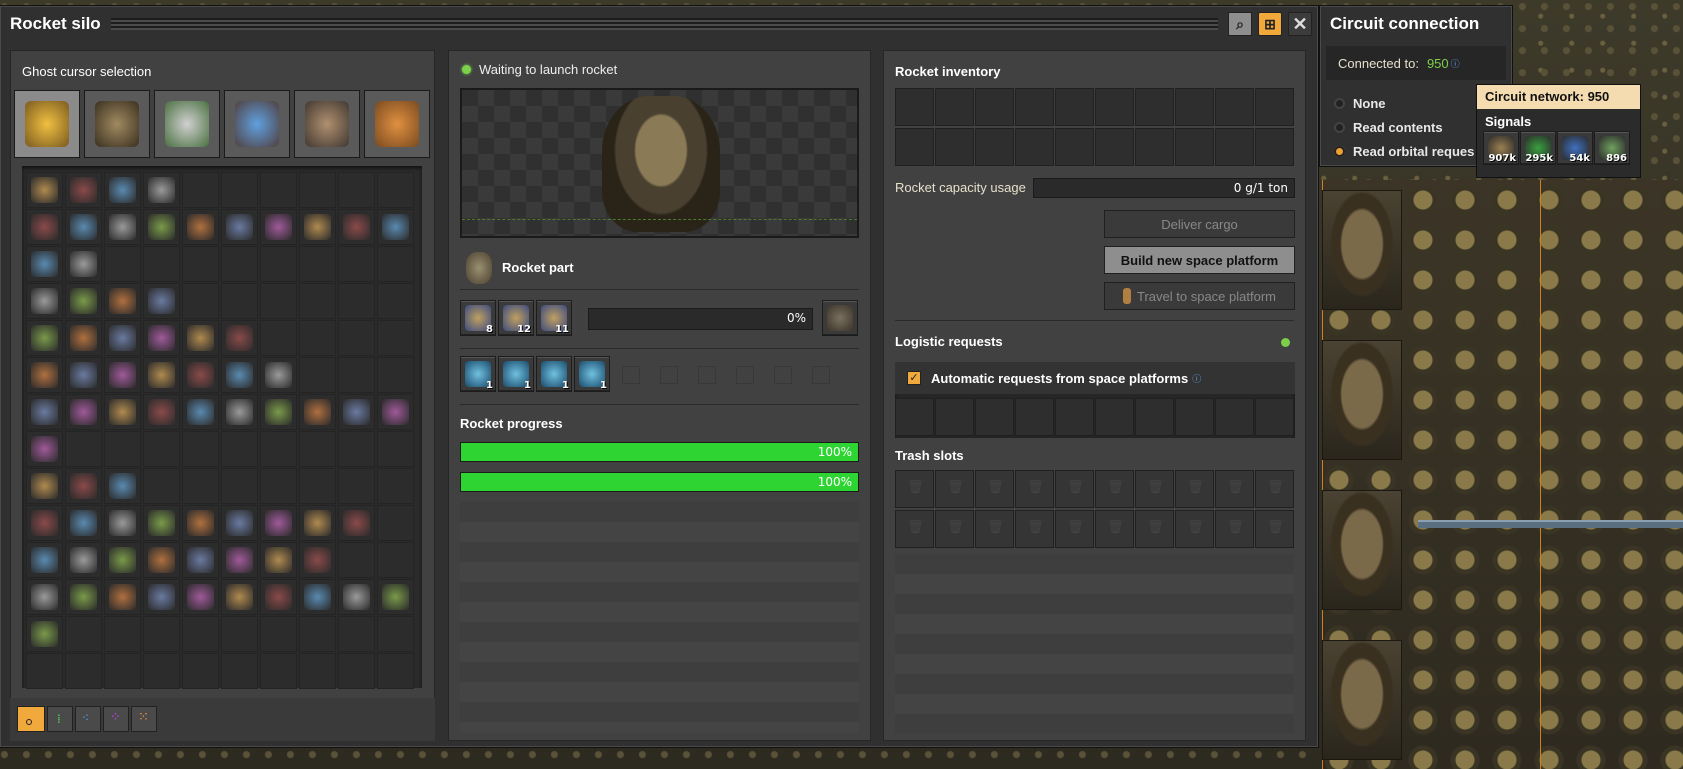 The image size is (1683, 769). What do you see at coordinates (47, 124) in the screenshot?
I see `tab-logistics` at bounding box center [47, 124].